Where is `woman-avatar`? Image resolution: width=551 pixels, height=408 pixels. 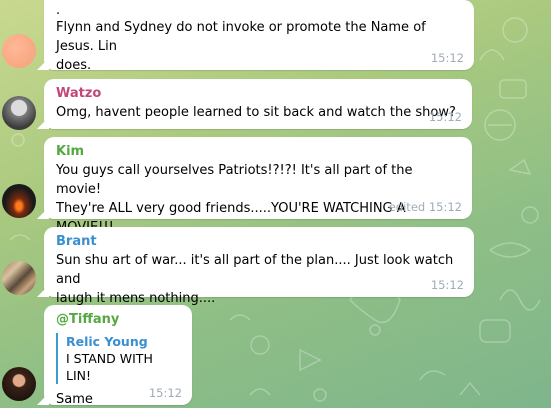
woman-avatar is located at coordinates (19, 384).